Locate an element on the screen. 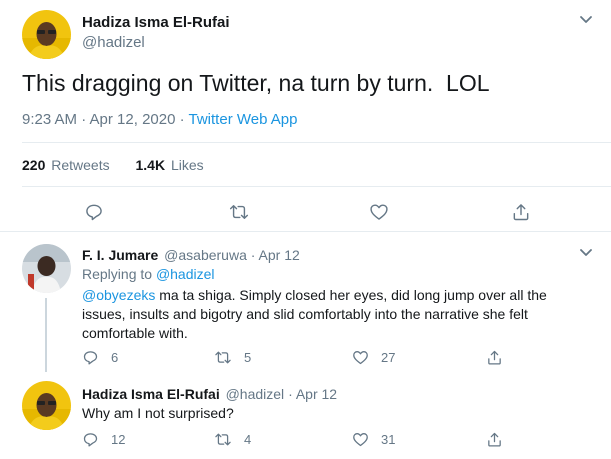 The height and width of the screenshot is (459, 611). likes-count: 1.4K is located at coordinates (151, 165).